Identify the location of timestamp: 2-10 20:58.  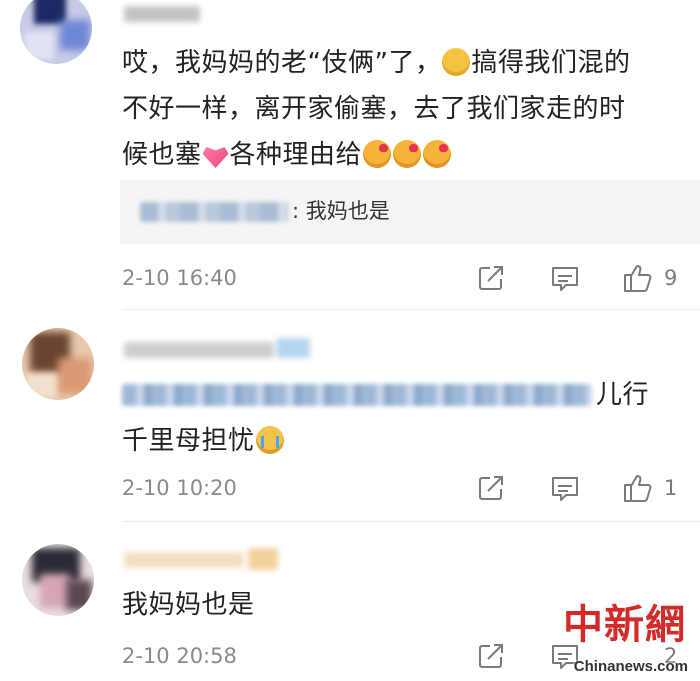
(179, 656).